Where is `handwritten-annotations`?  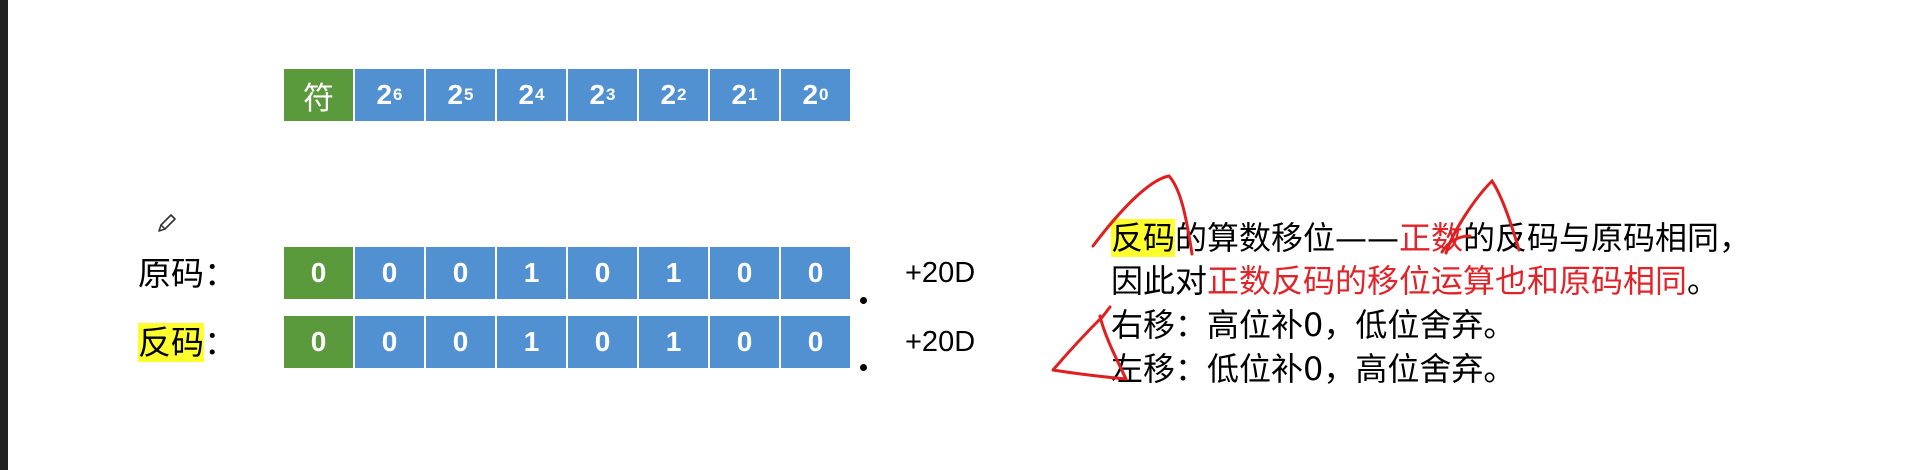
handwritten-annotations is located at coordinates (1286, 277).